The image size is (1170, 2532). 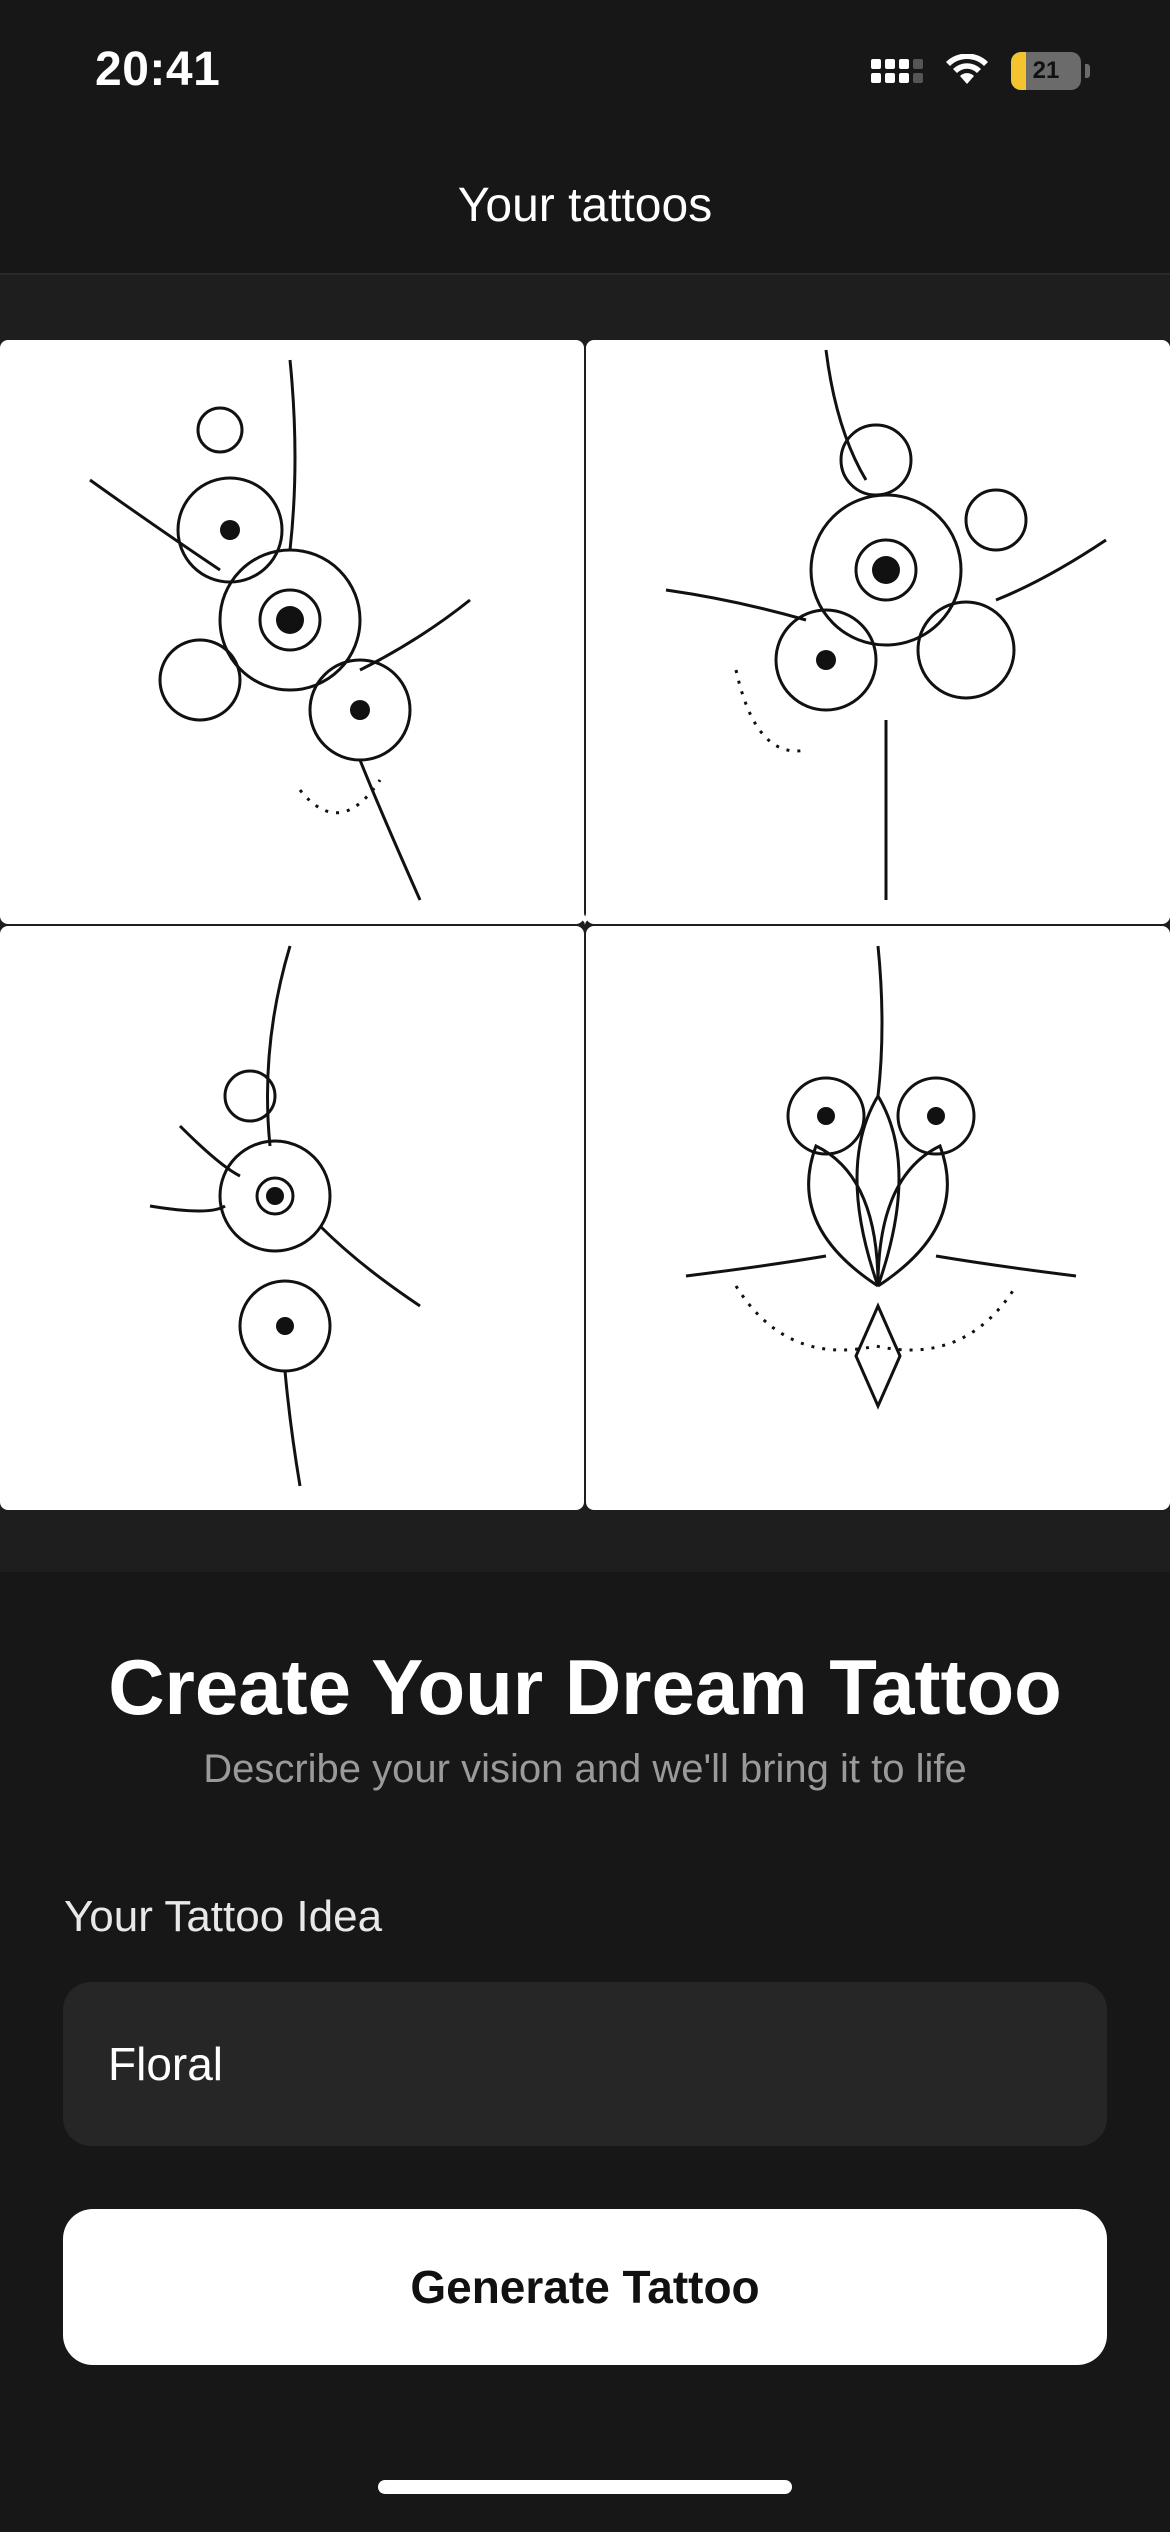 What do you see at coordinates (897, 71) in the screenshot?
I see `cellular-signal-icon` at bounding box center [897, 71].